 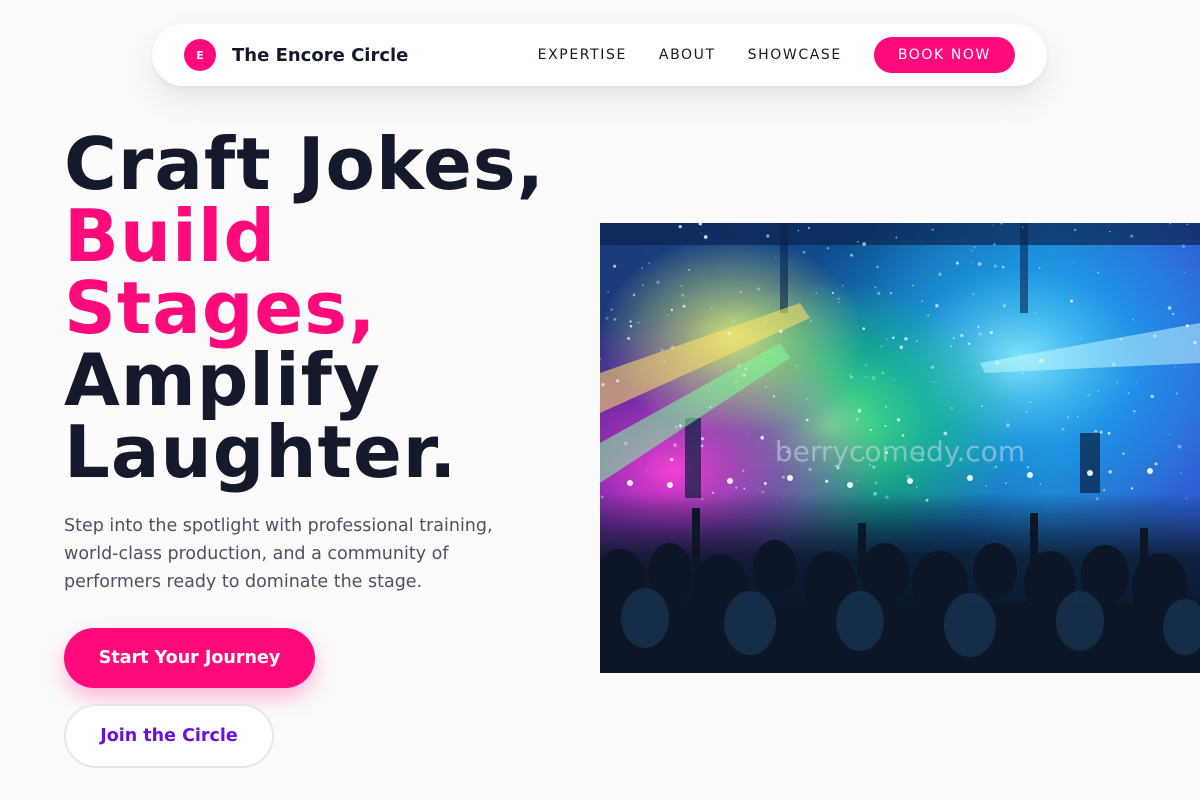 What do you see at coordinates (304, 164) in the screenshot?
I see `hero-title-line: Craft Jokes,` at bounding box center [304, 164].